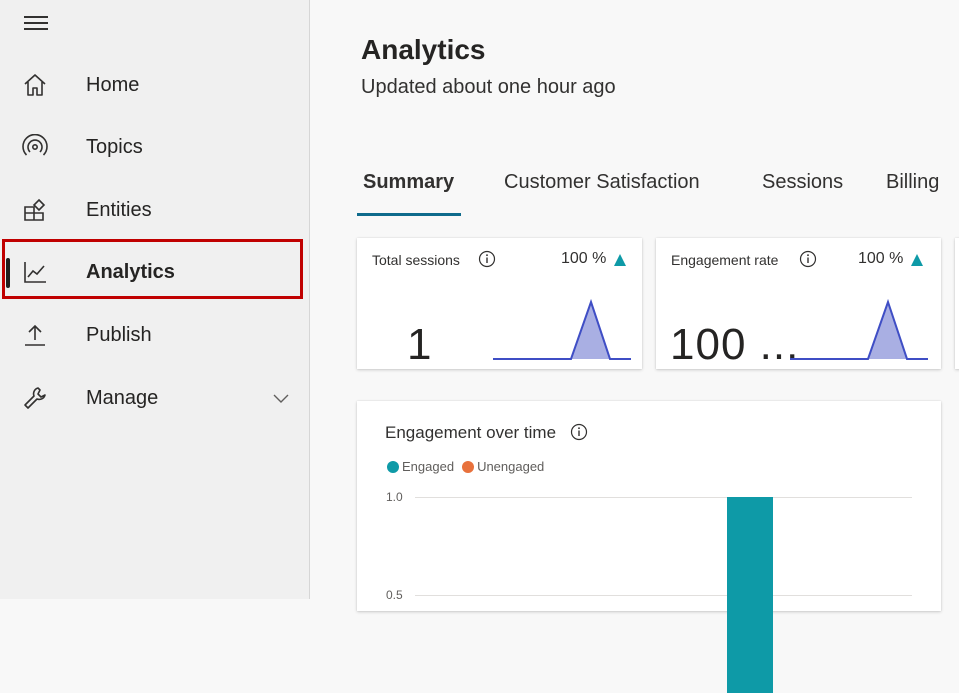 The height and width of the screenshot is (693, 959). I want to click on sidebar-item-manage: Manage, so click(154, 398).